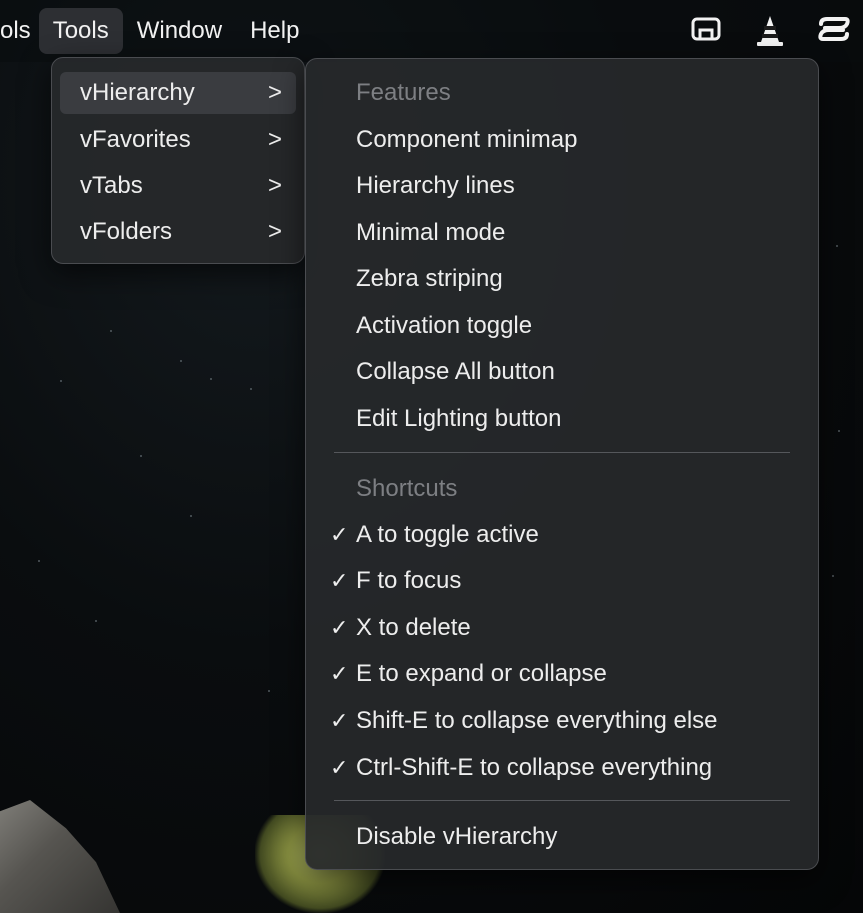 This screenshot has height=913, width=863. Describe the element at coordinates (137, 92) in the screenshot. I see `menu-item-label: vHierarchy` at that location.